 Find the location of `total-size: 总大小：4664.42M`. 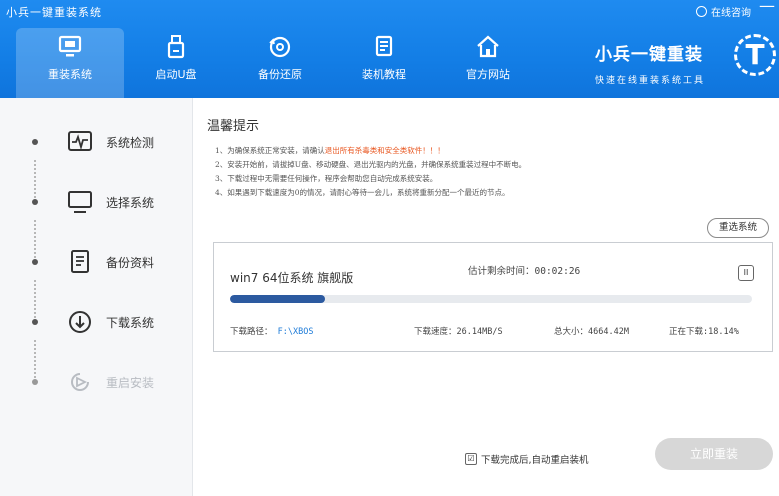

total-size: 总大小：4664.42M is located at coordinates (591, 332).